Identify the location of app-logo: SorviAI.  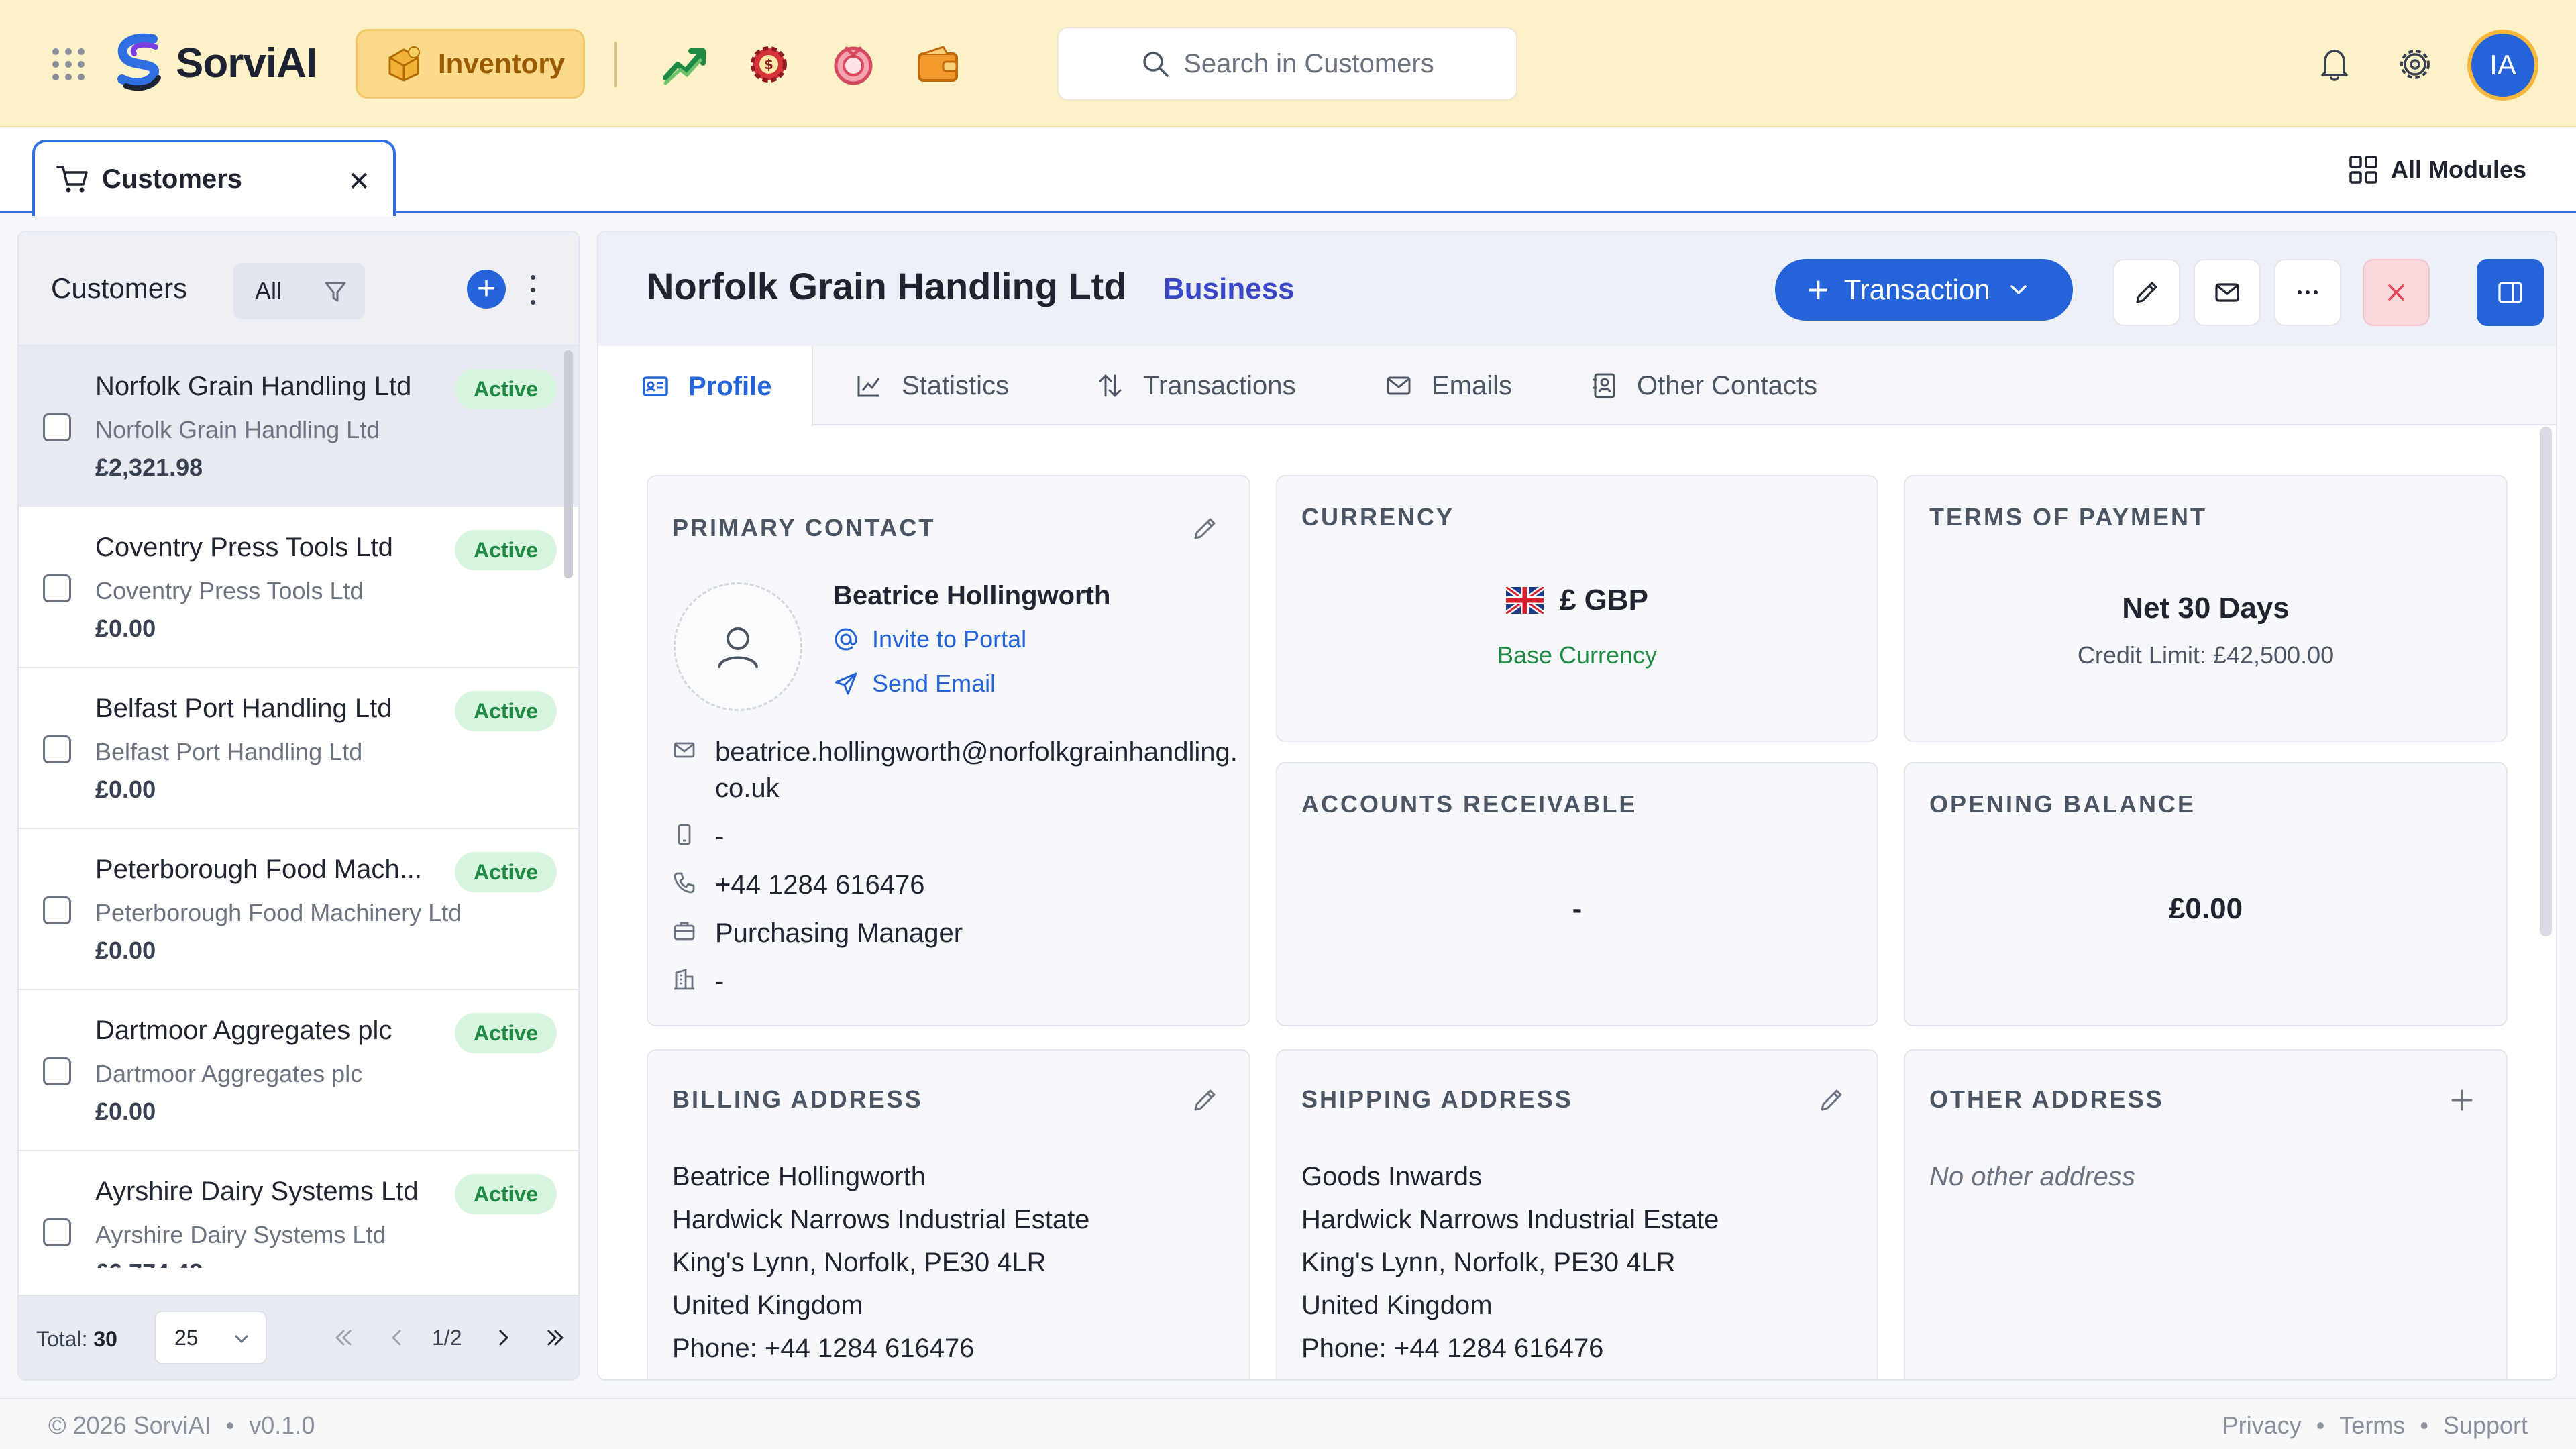
(214, 63).